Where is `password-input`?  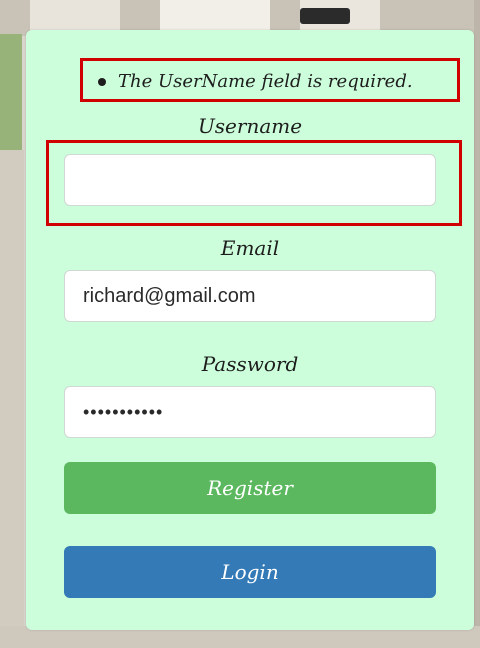 password-input is located at coordinates (250, 412).